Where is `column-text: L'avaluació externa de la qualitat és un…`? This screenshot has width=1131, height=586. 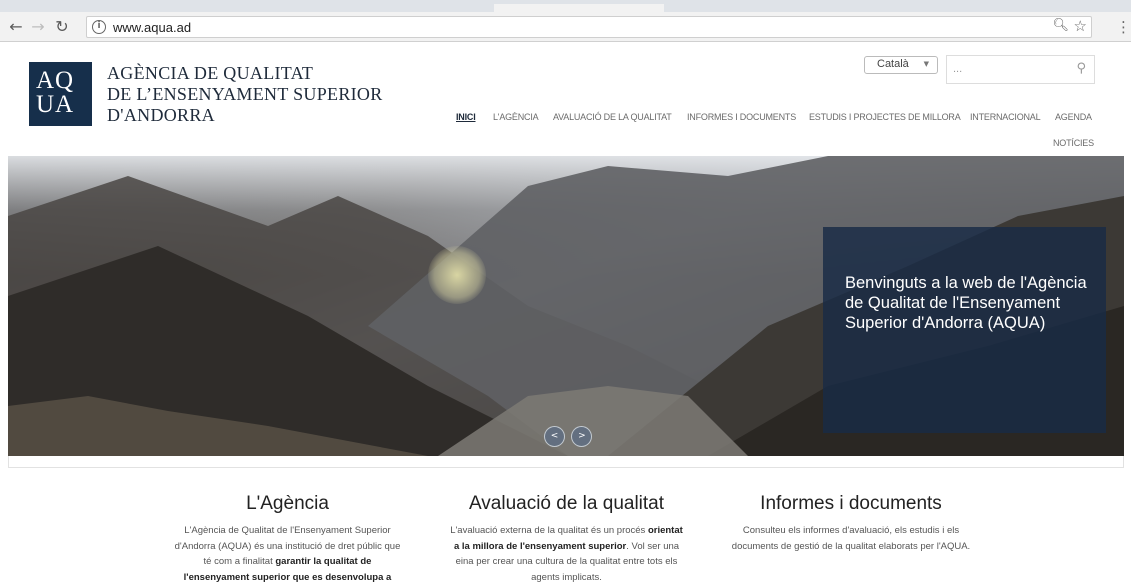
column-text: L'avaluació externa de la qualitat és un… is located at coordinates (566, 554).